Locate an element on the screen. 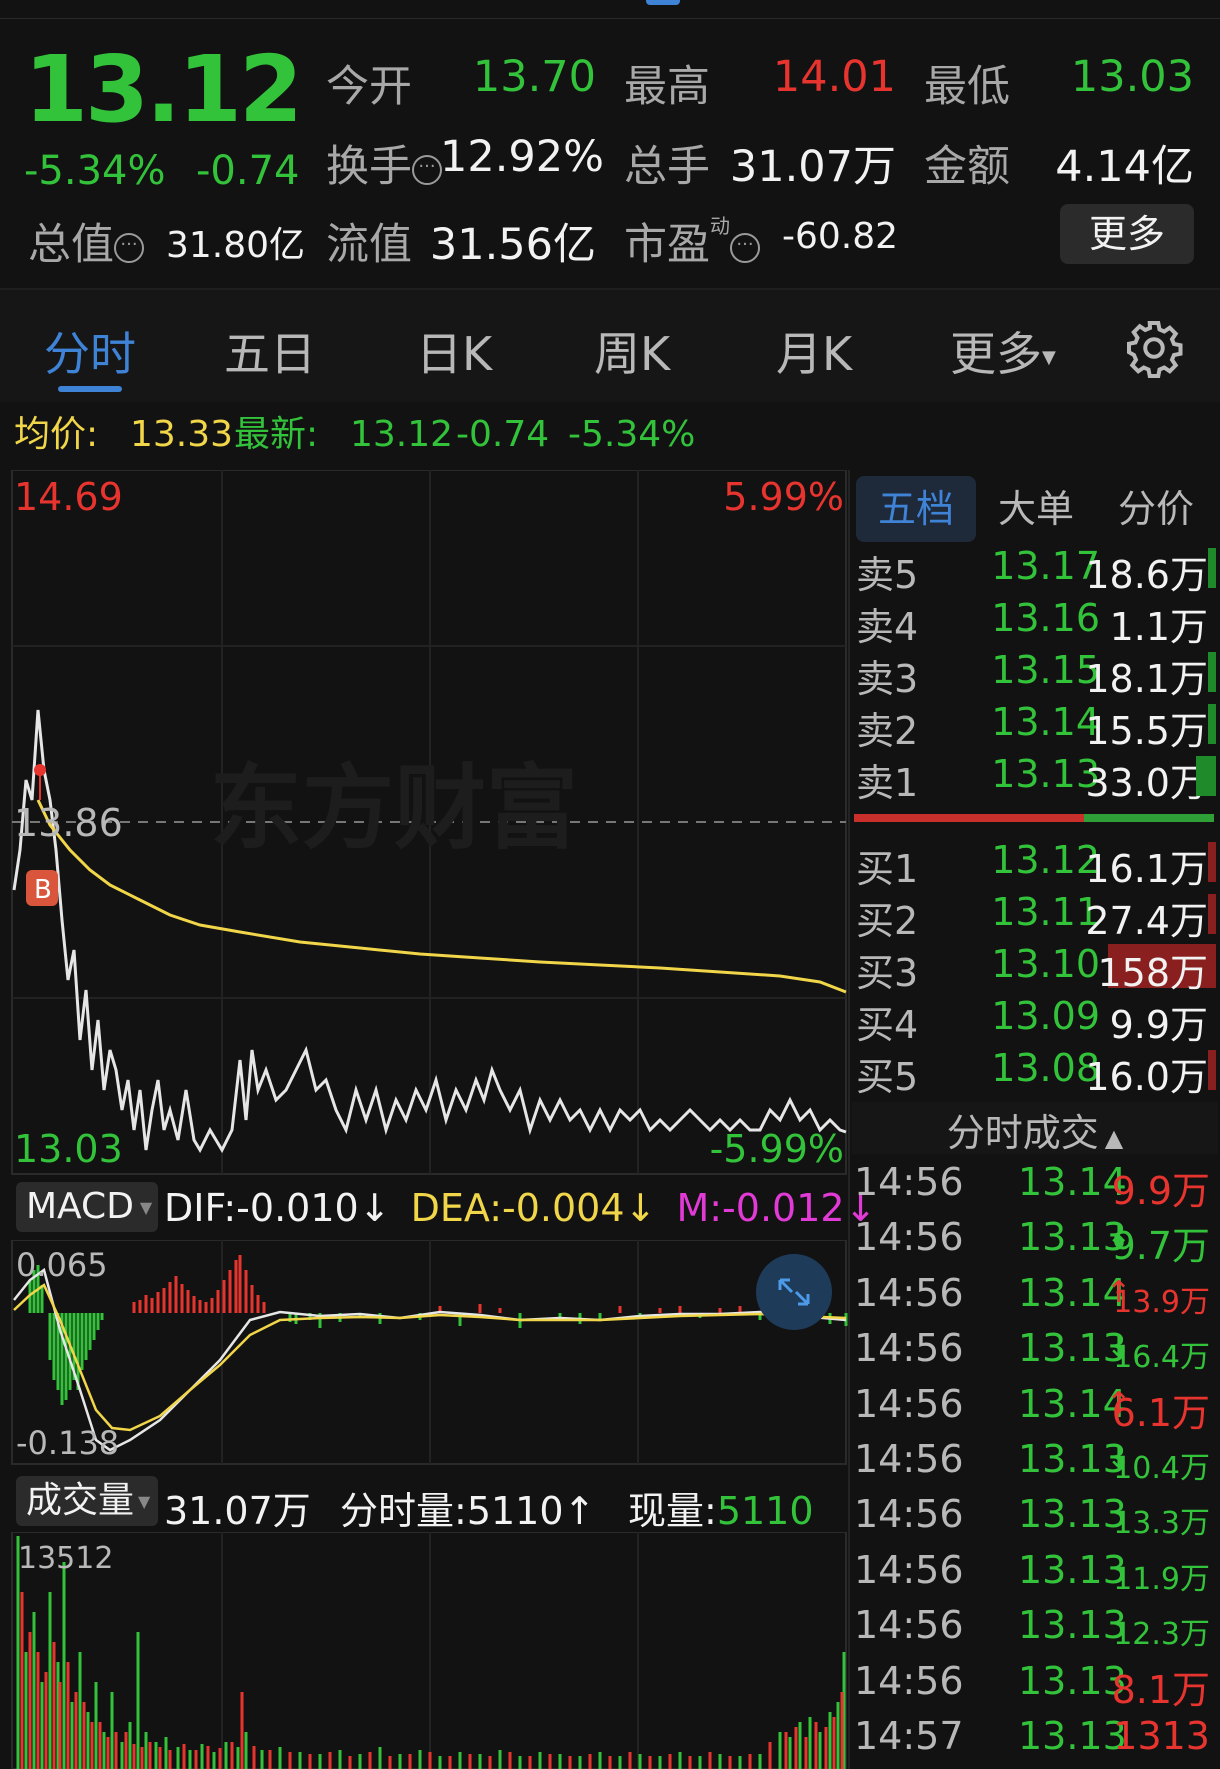 The width and height of the screenshot is (1220, 1769). bid-row: 买5 13.08 16.0万 is located at coordinates (1036, 1072).